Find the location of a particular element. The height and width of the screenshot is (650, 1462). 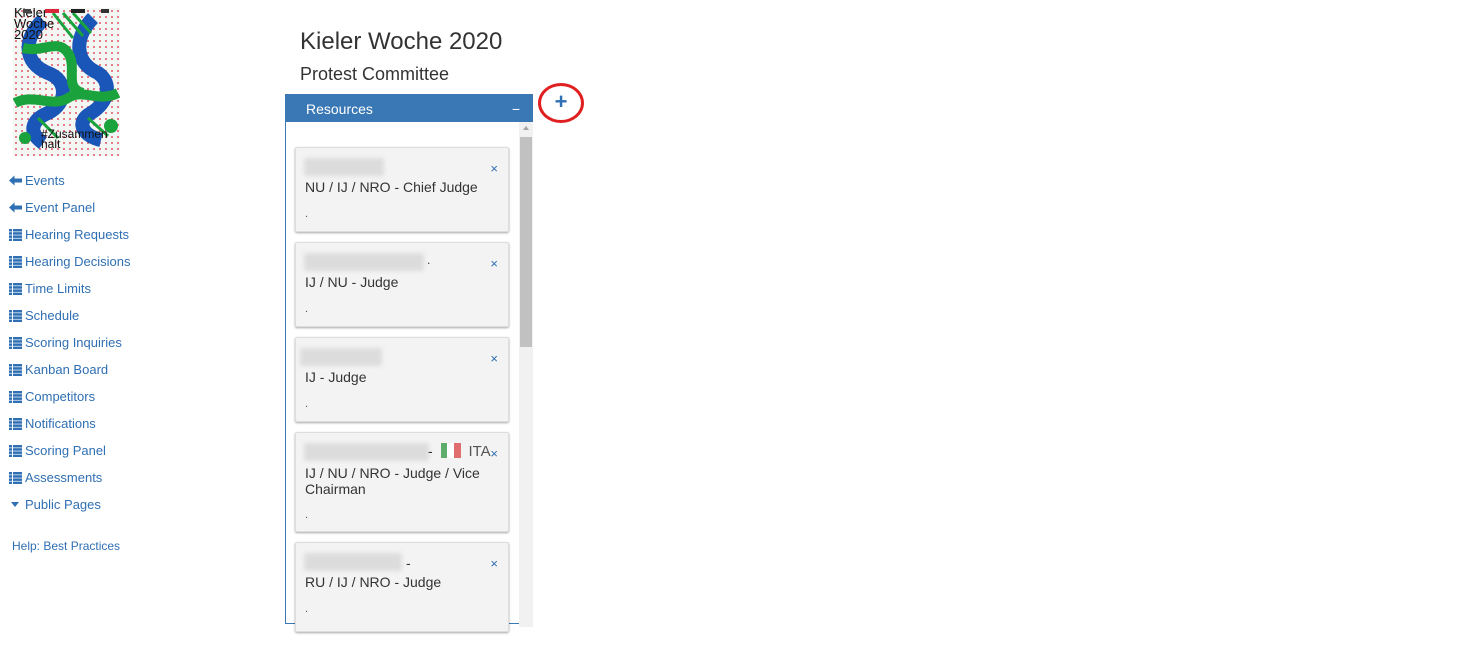

sidebar-item-label: Assessments is located at coordinates (64, 477).